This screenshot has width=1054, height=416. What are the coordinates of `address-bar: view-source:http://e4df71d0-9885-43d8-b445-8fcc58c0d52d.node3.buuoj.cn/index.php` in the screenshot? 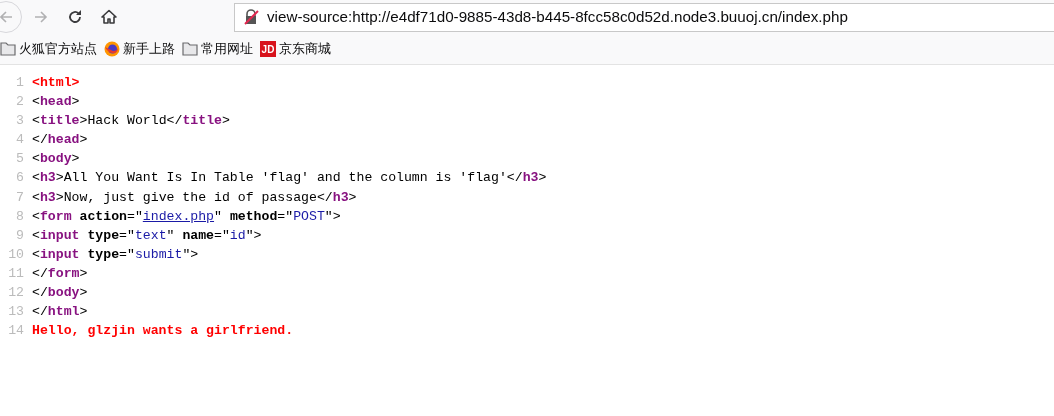 It's located at (644, 17).